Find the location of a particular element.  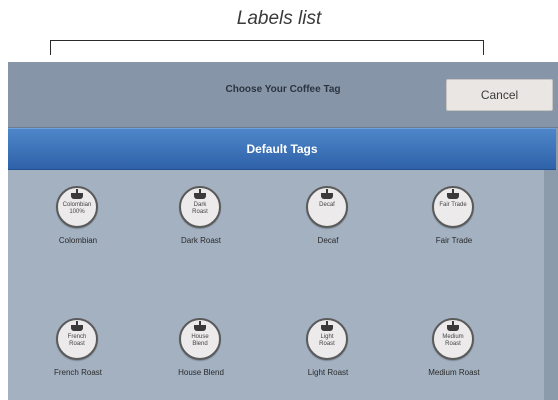

medallion-line1: Light is located at coordinates (327, 337).